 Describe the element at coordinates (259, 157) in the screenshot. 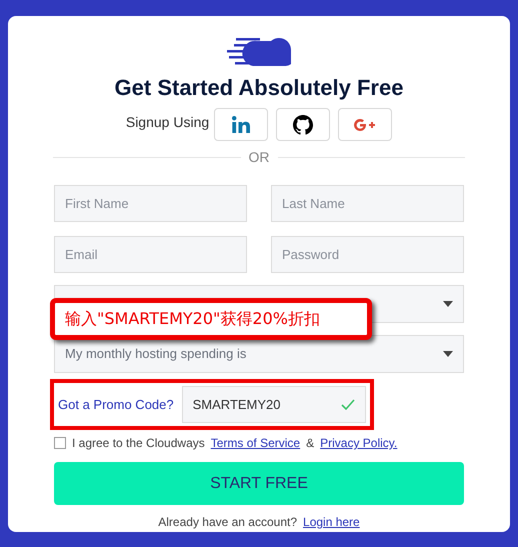

I see `or-divider-label: OR` at that location.